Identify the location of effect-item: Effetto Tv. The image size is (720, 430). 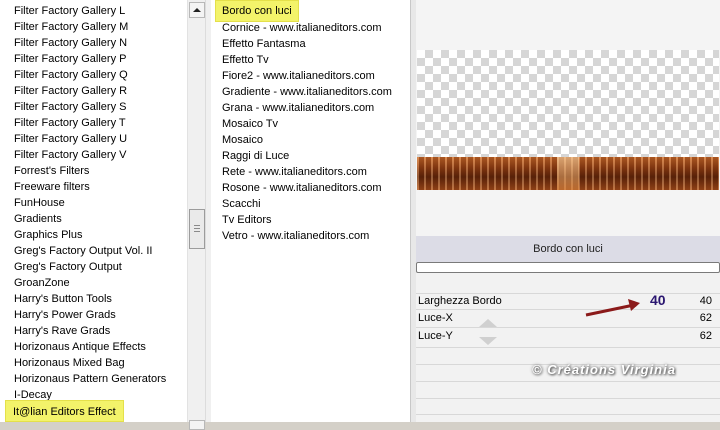
(245, 60).